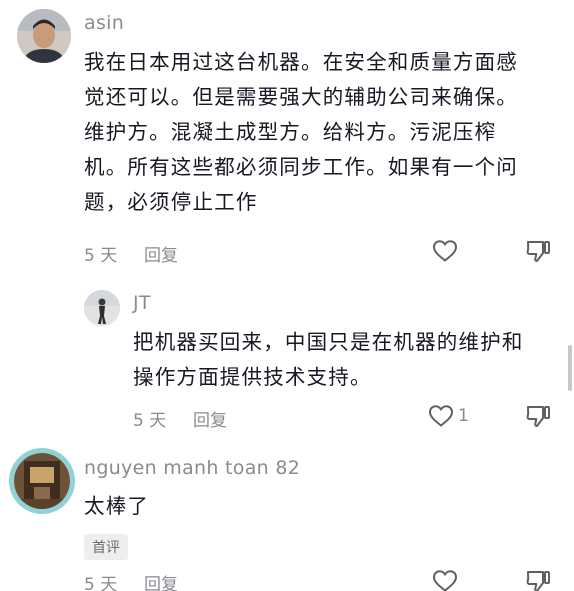 This screenshot has height=591, width=574. What do you see at coordinates (570, 368) in the screenshot?
I see `scrollbar` at bounding box center [570, 368].